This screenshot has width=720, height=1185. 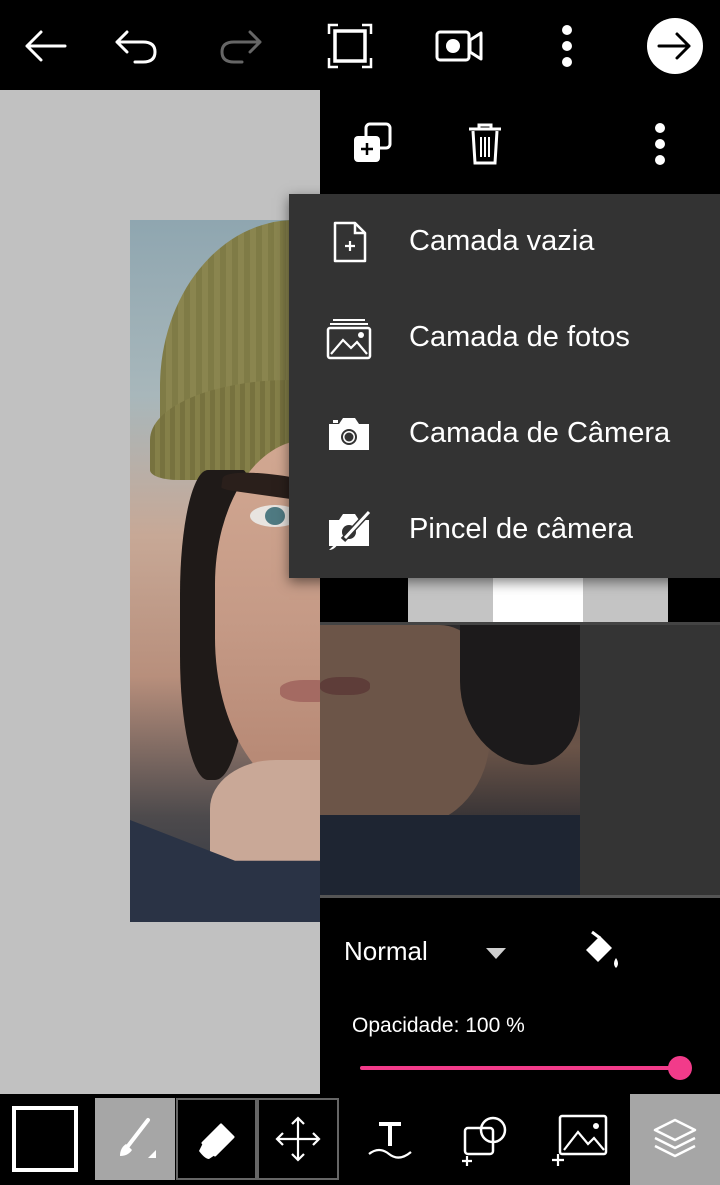 What do you see at coordinates (600, 950) in the screenshot?
I see `paint-bucket-icon` at bounding box center [600, 950].